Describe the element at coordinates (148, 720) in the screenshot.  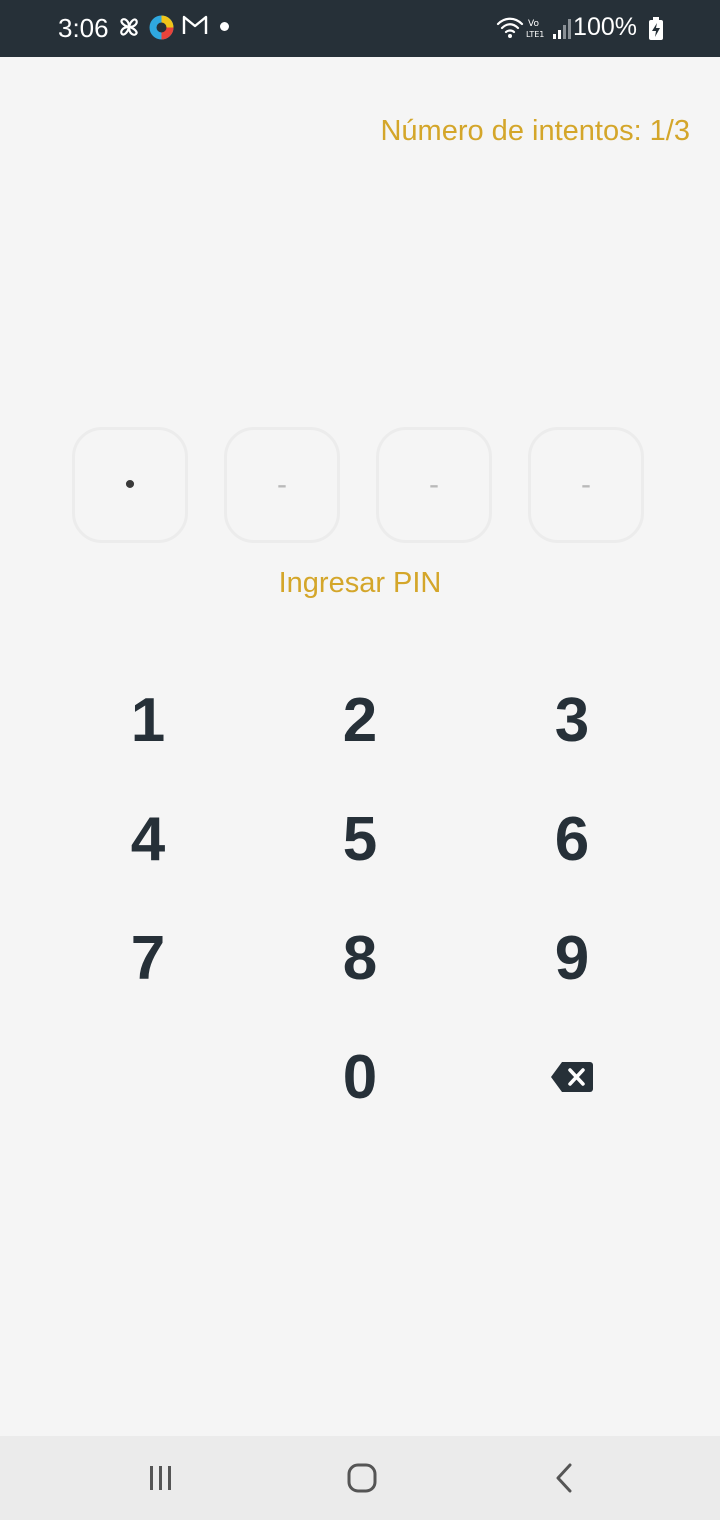
I see `key-1: 1` at that location.